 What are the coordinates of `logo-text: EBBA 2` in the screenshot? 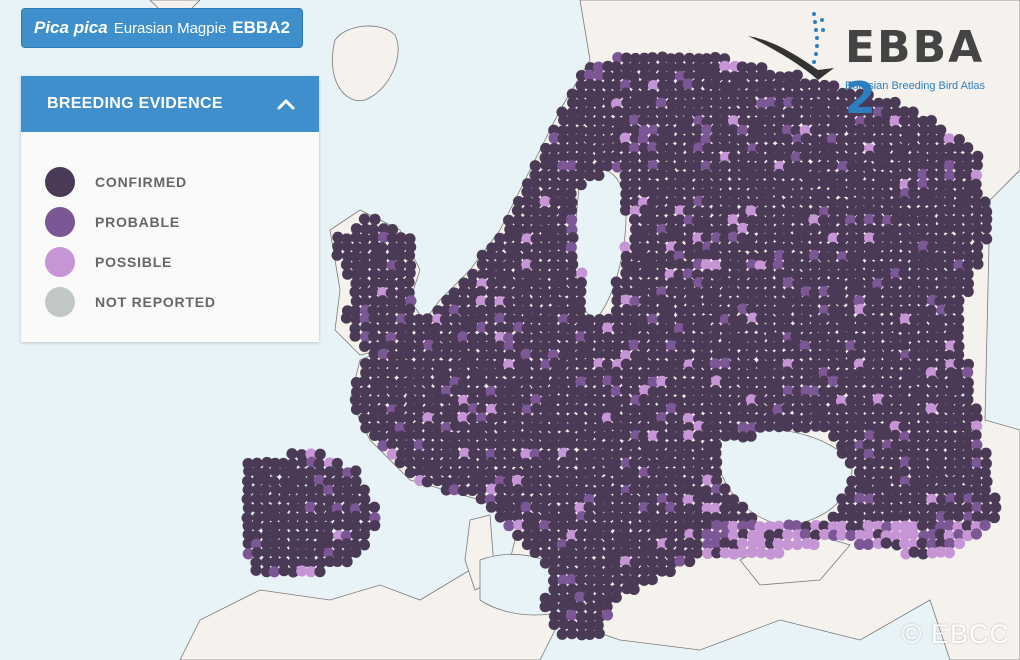 It's located at (927, 73).